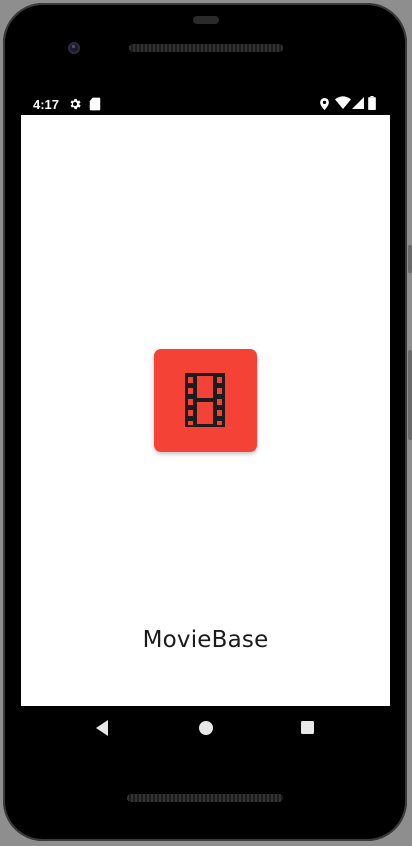 The height and width of the screenshot is (846, 412). Describe the element at coordinates (307, 727) in the screenshot. I see `recents-button` at that location.